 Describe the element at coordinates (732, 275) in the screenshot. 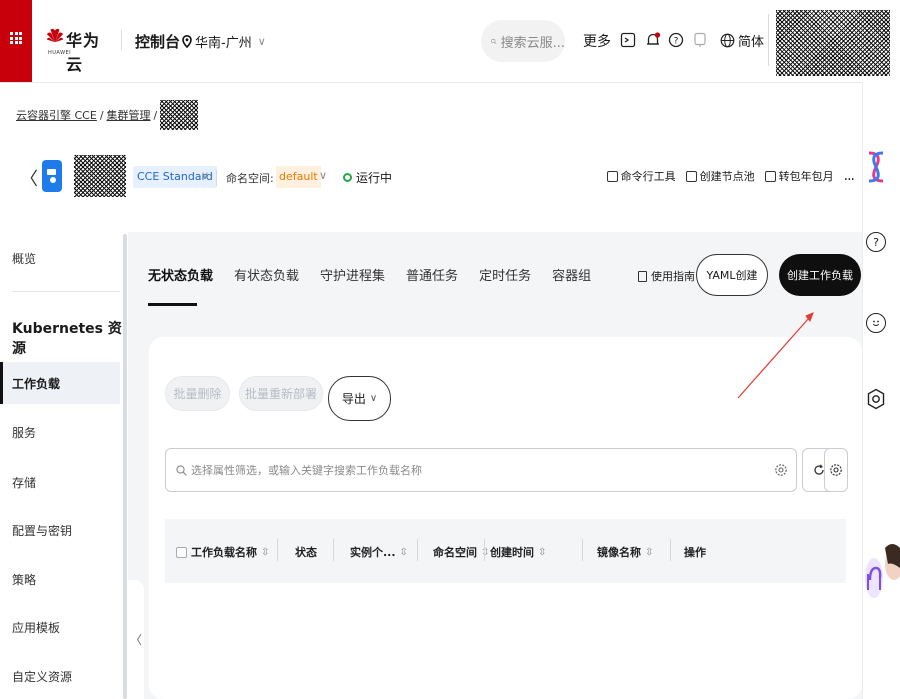

I see `yaml-create-button: YAML创建` at that location.